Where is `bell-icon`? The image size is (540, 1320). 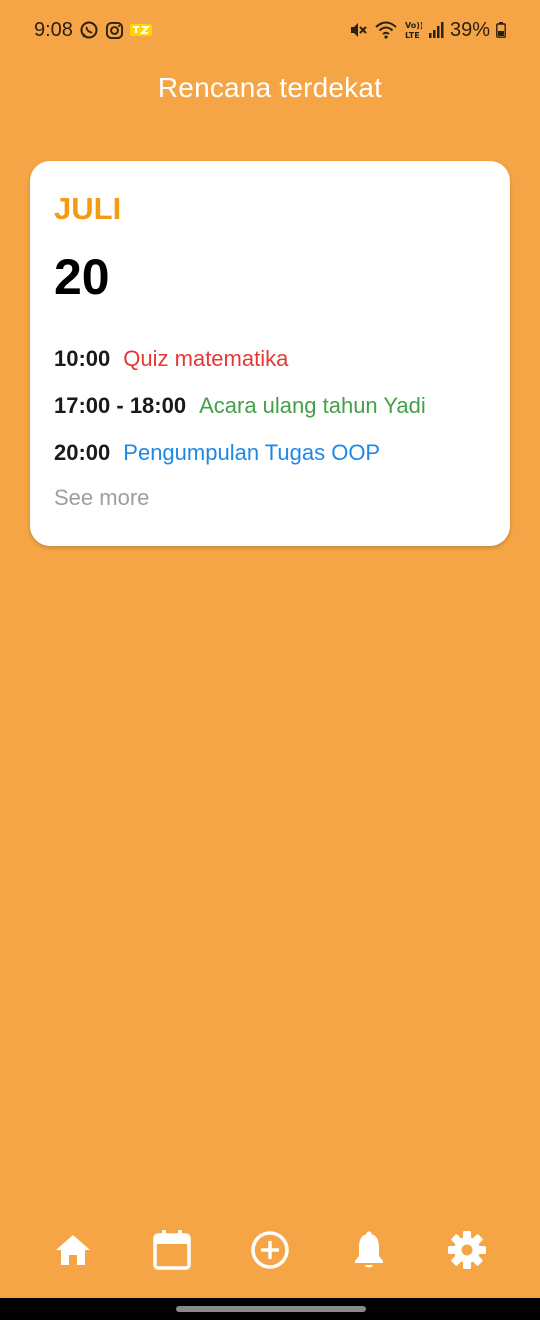 bell-icon is located at coordinates (369, 1252).